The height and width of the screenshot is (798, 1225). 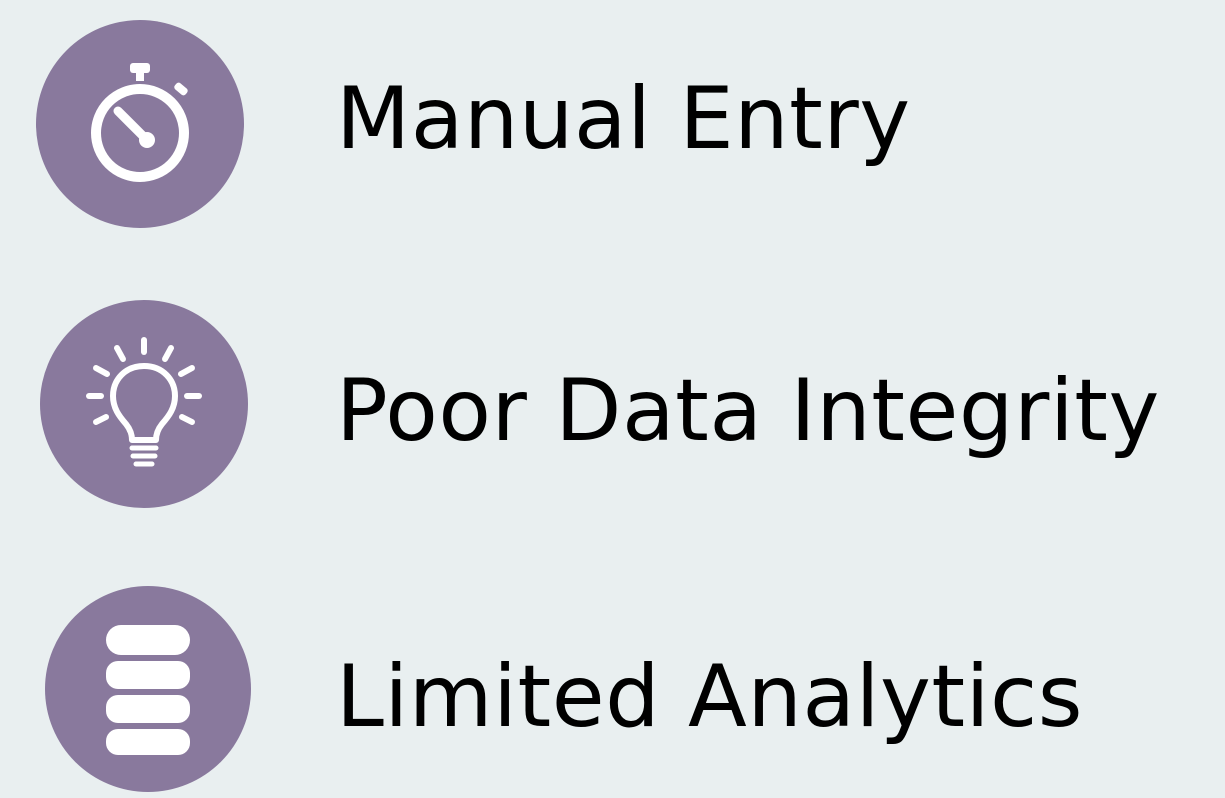 What do you see at coordinates (144, 404) in the screenshot?
I see `lightbulb-icon` at bounding box center [144, 404].